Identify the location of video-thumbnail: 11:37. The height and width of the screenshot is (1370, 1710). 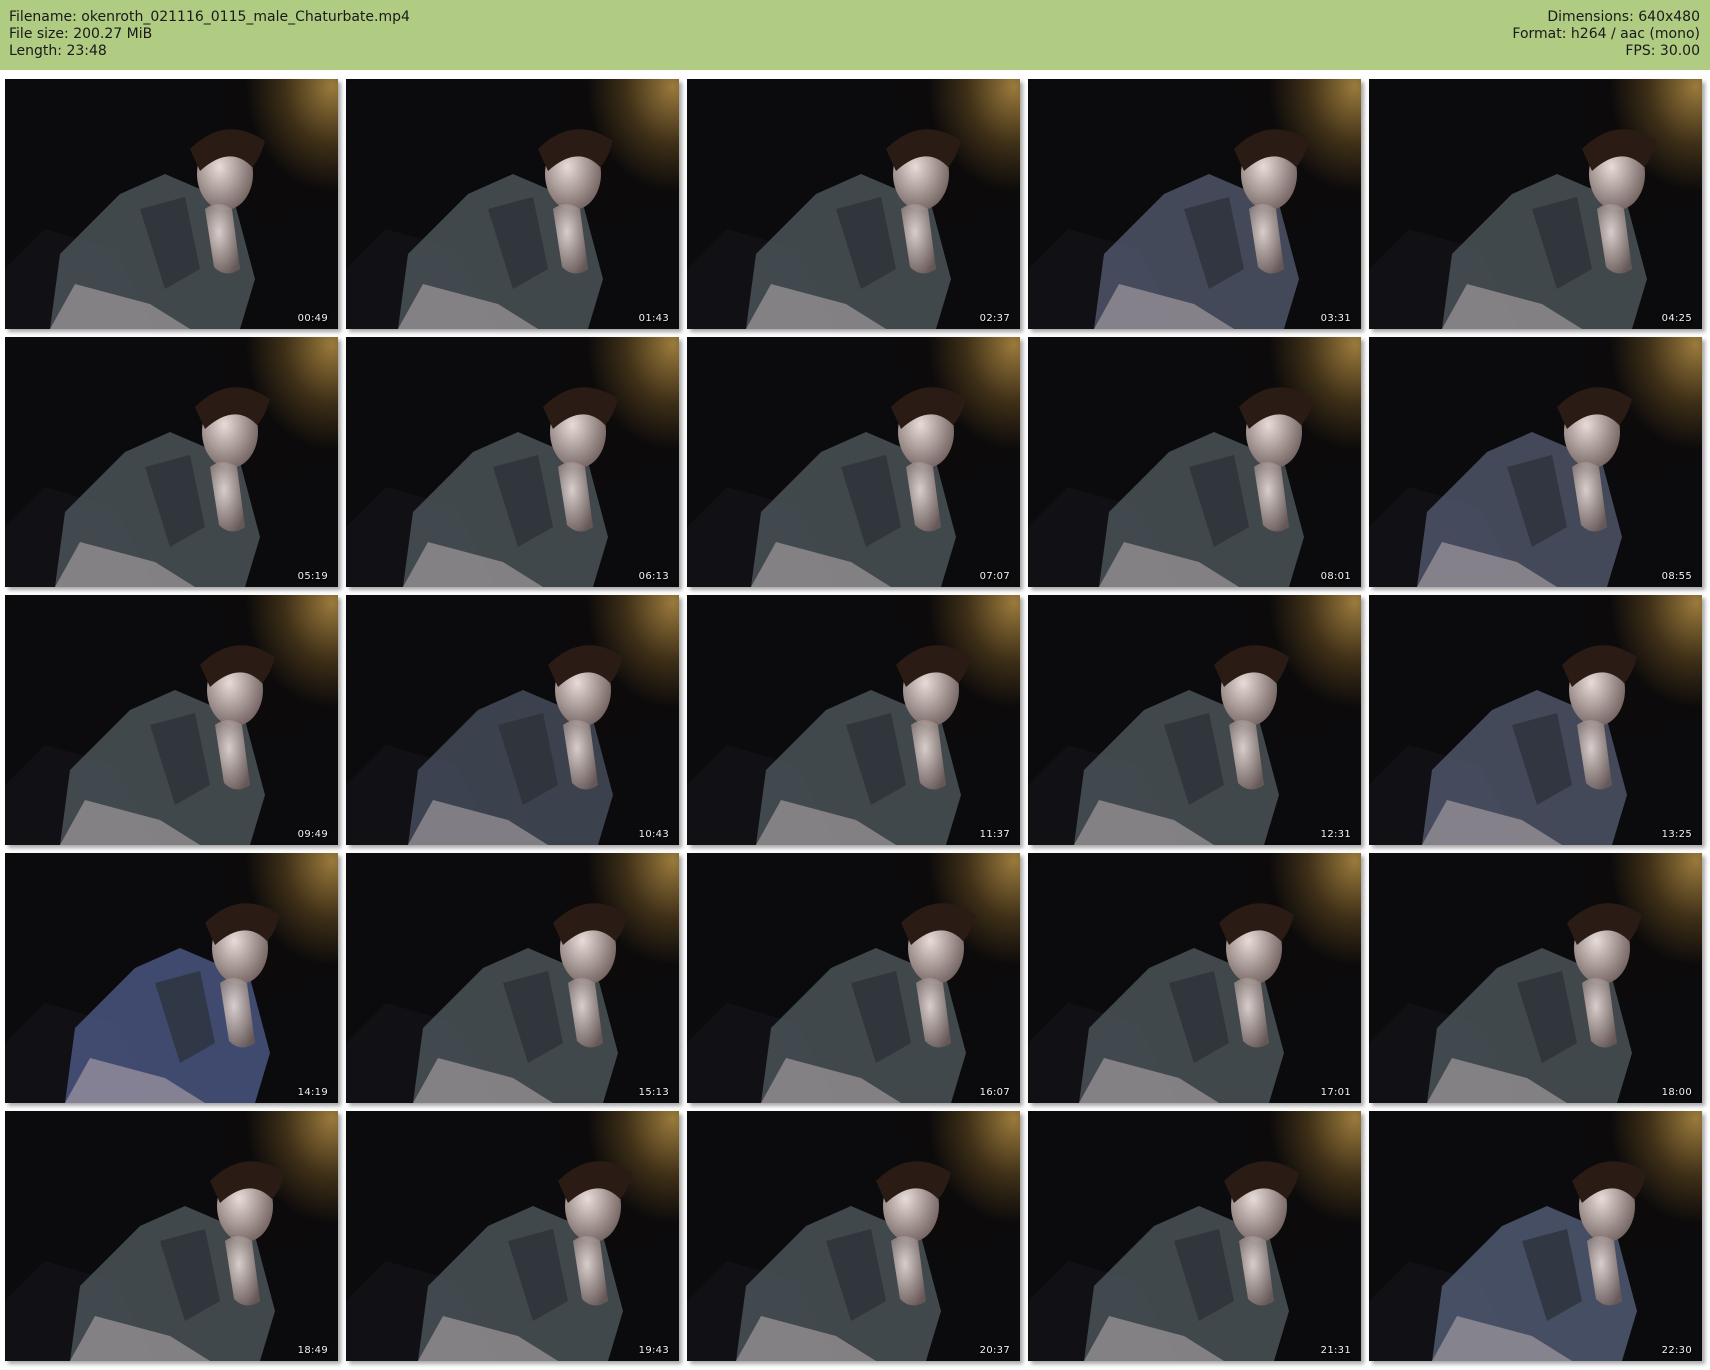
(853, 720).